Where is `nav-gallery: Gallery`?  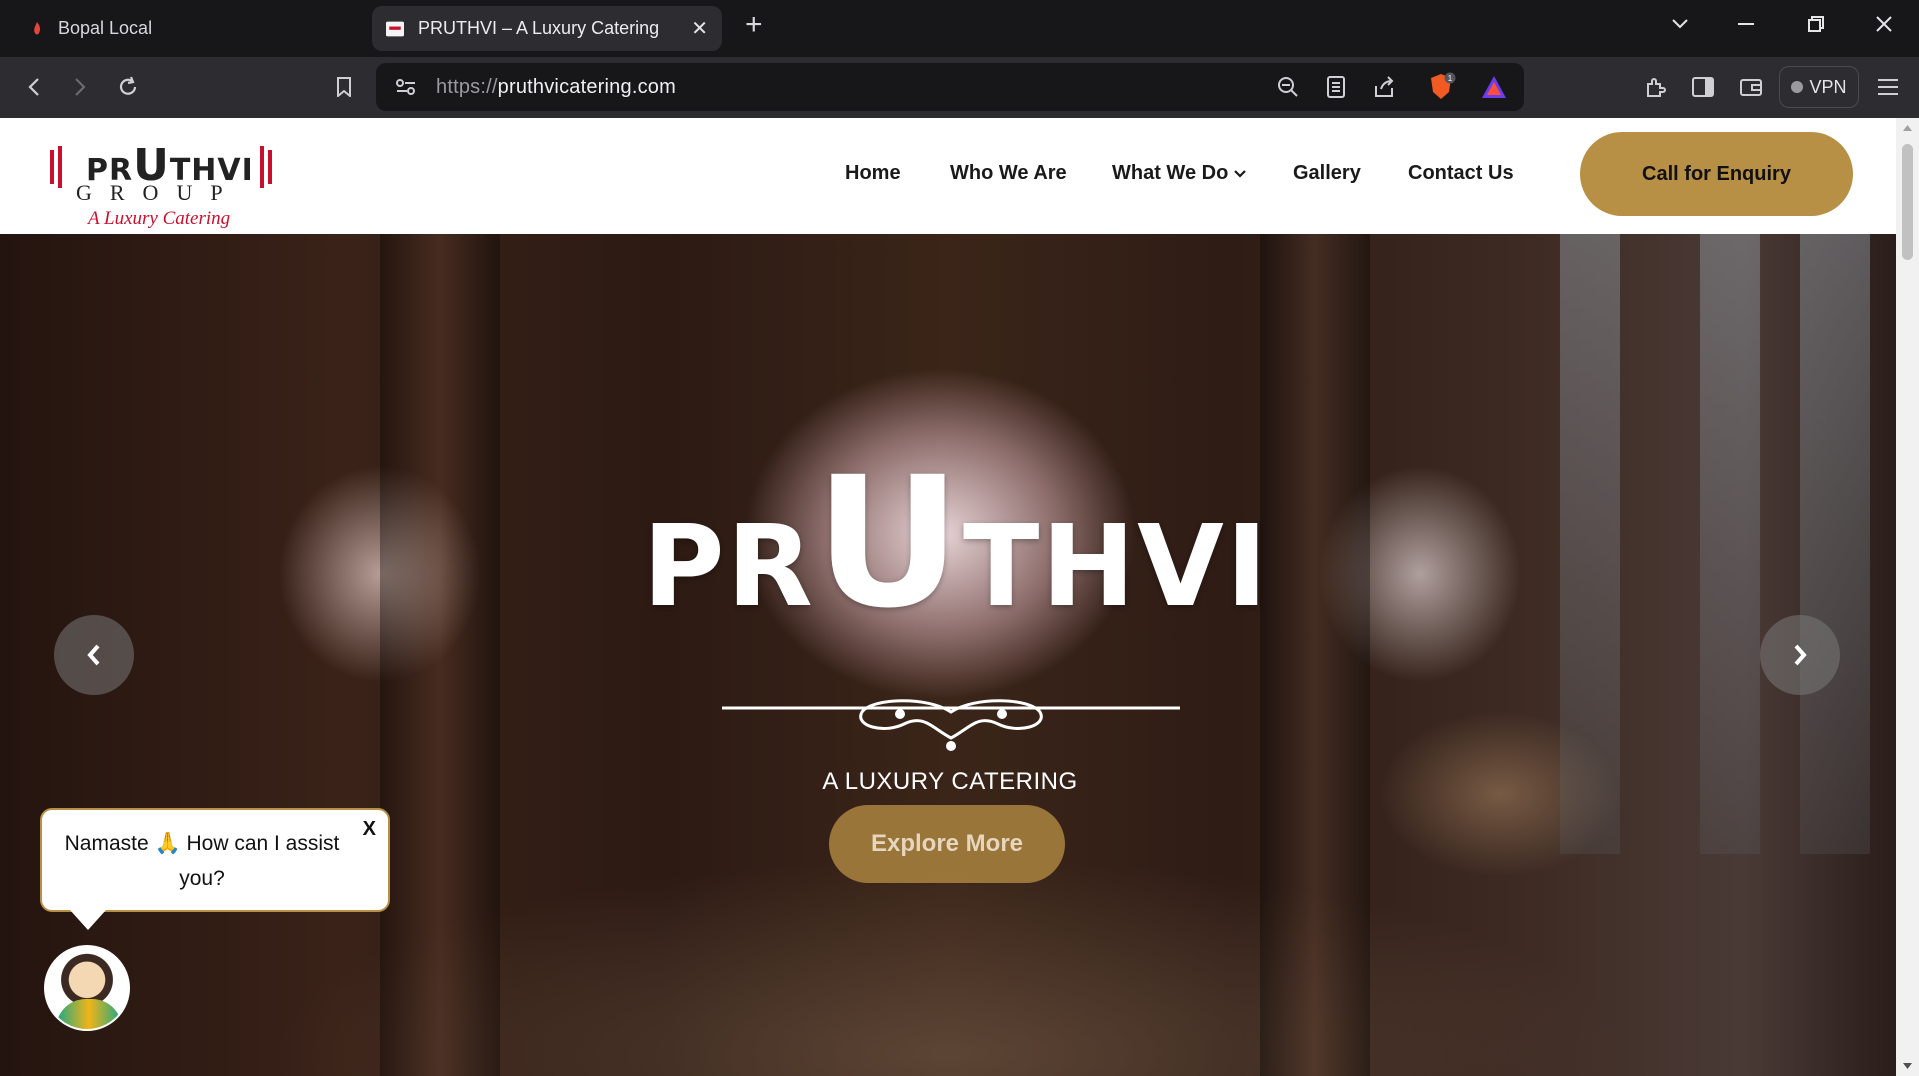
nav-gallery: Gallery is located at coordinates (1327, 173).